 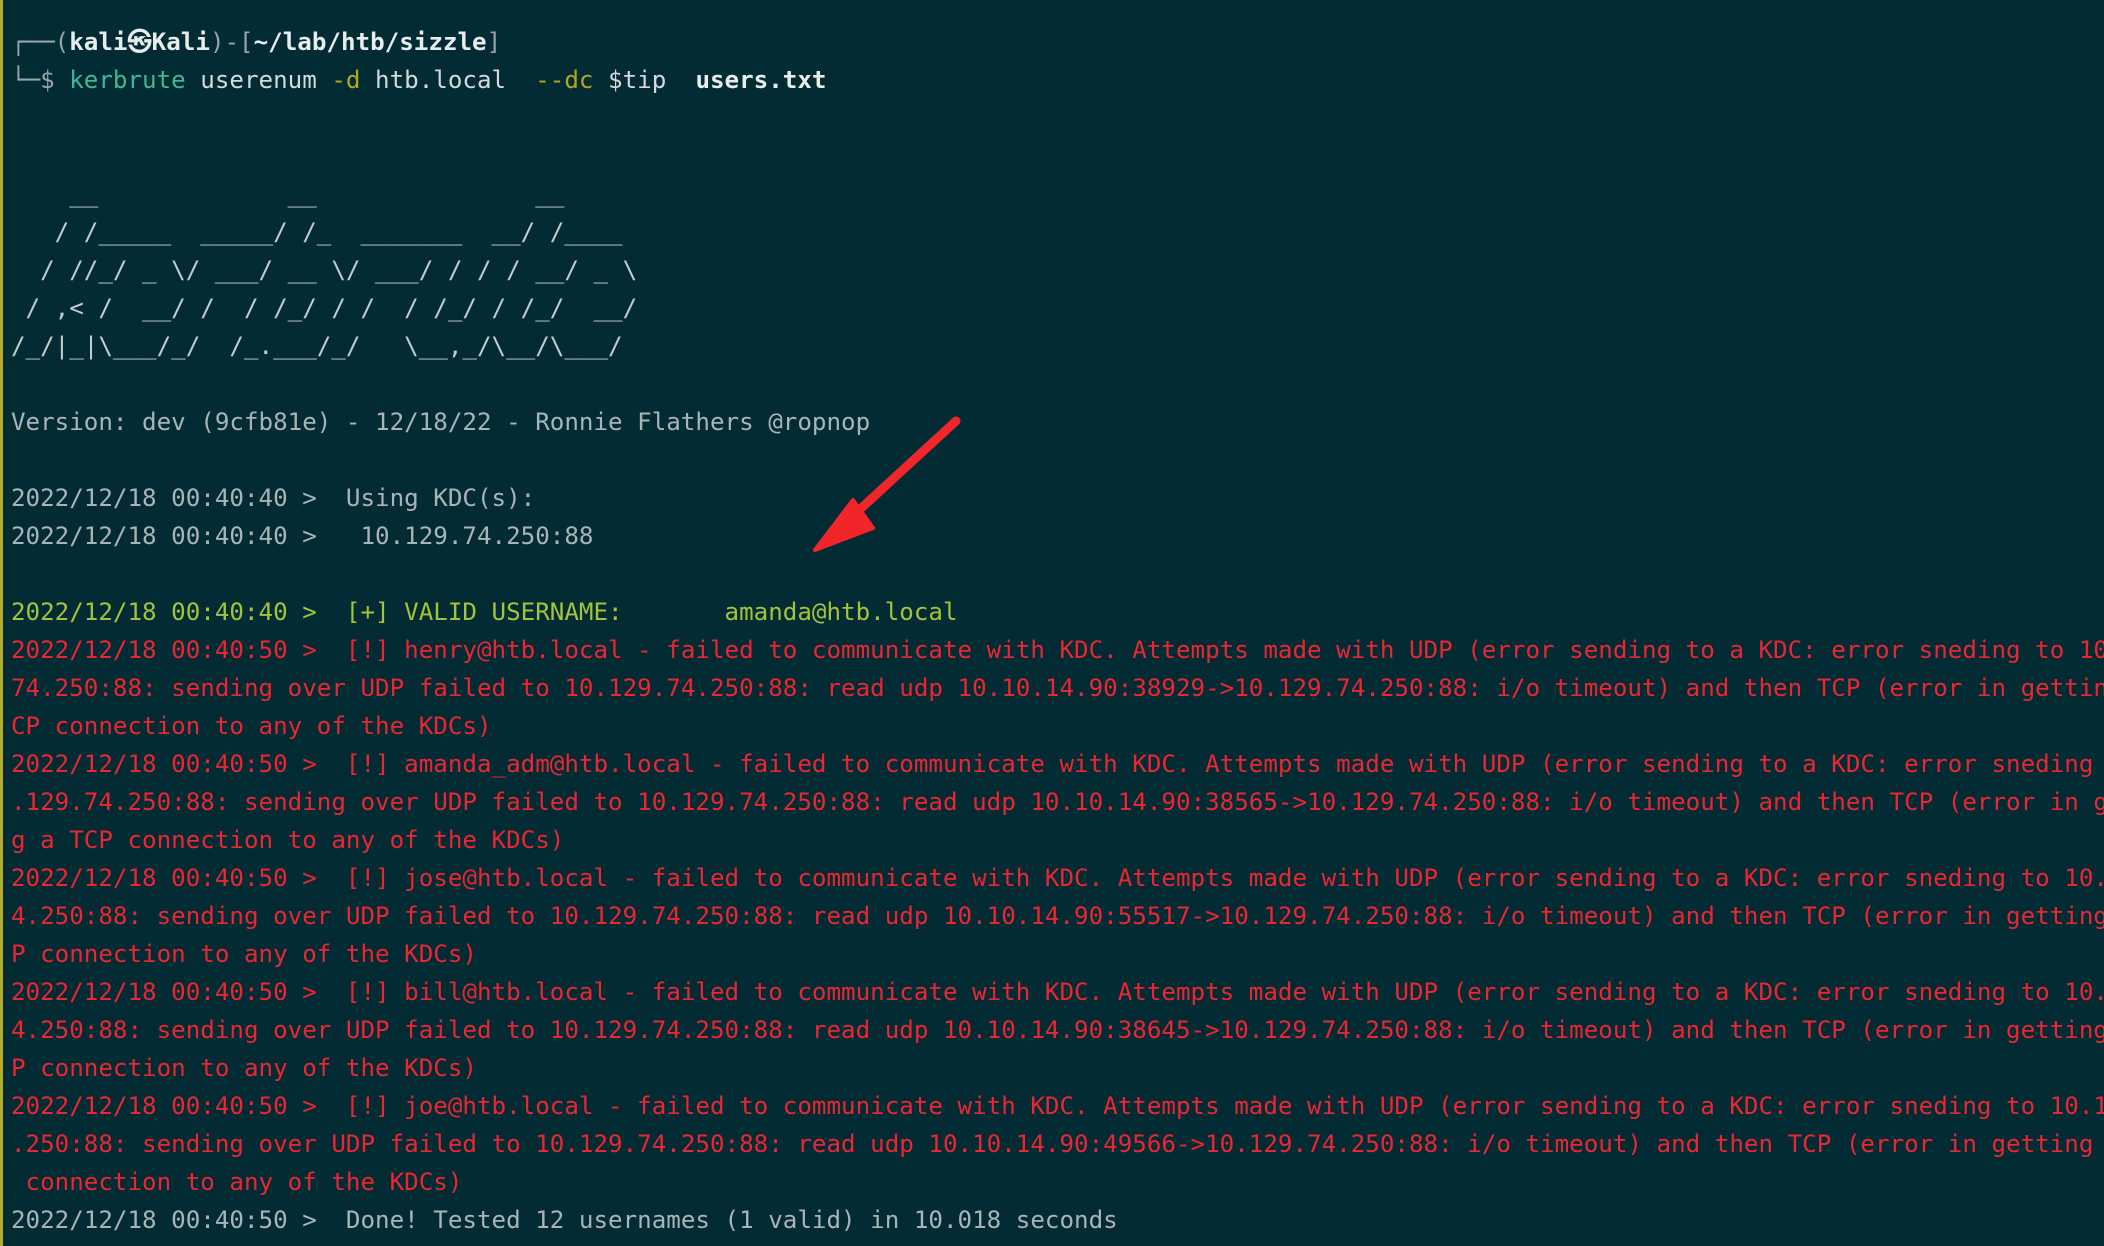 I want to click on error-line: connection to any of the KDCs), so click(x=237, y=1182).